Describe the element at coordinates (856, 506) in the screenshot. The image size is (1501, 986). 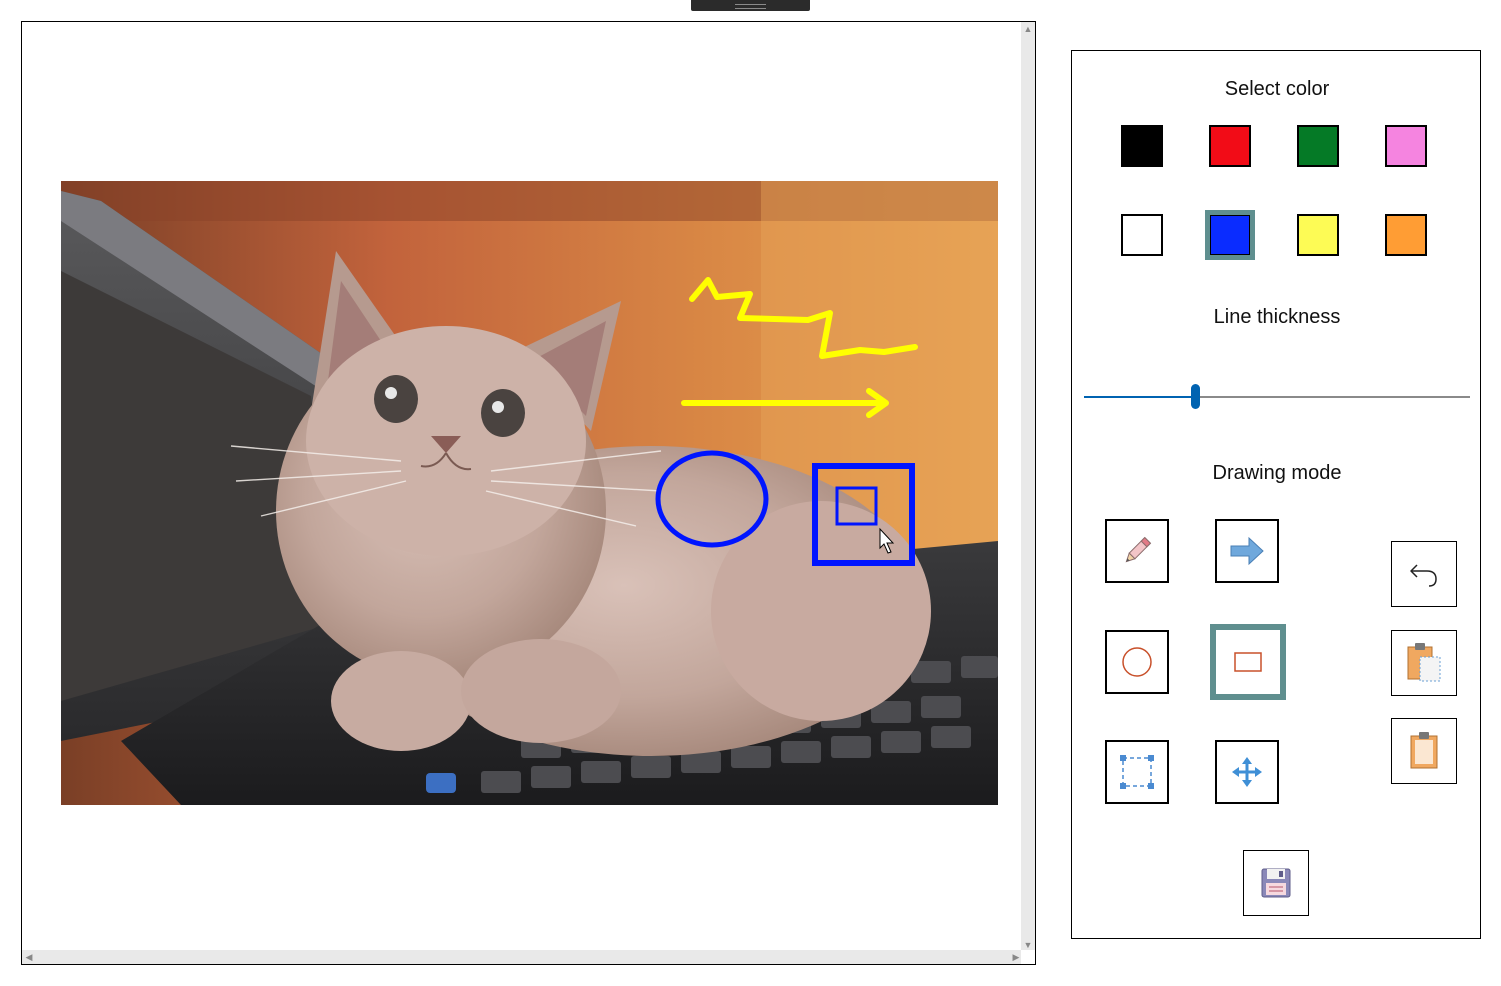
I see `blue-rectangle-small` at that location.